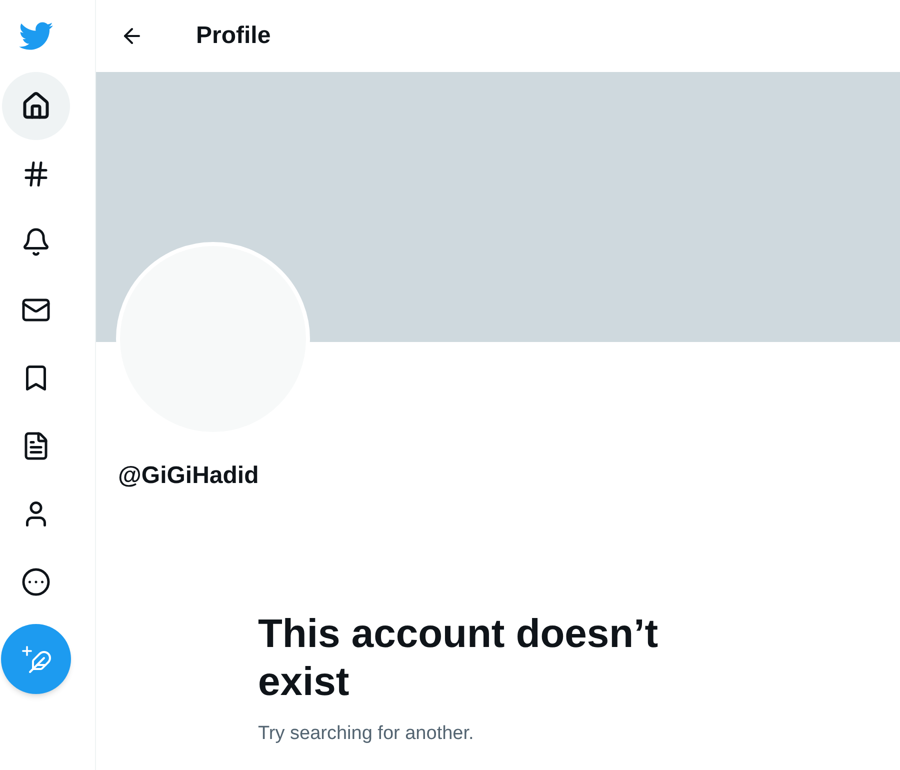 The height and width of the screenshot is (770, 900). I want to click on feather-plus-icon, so click(36, 659).